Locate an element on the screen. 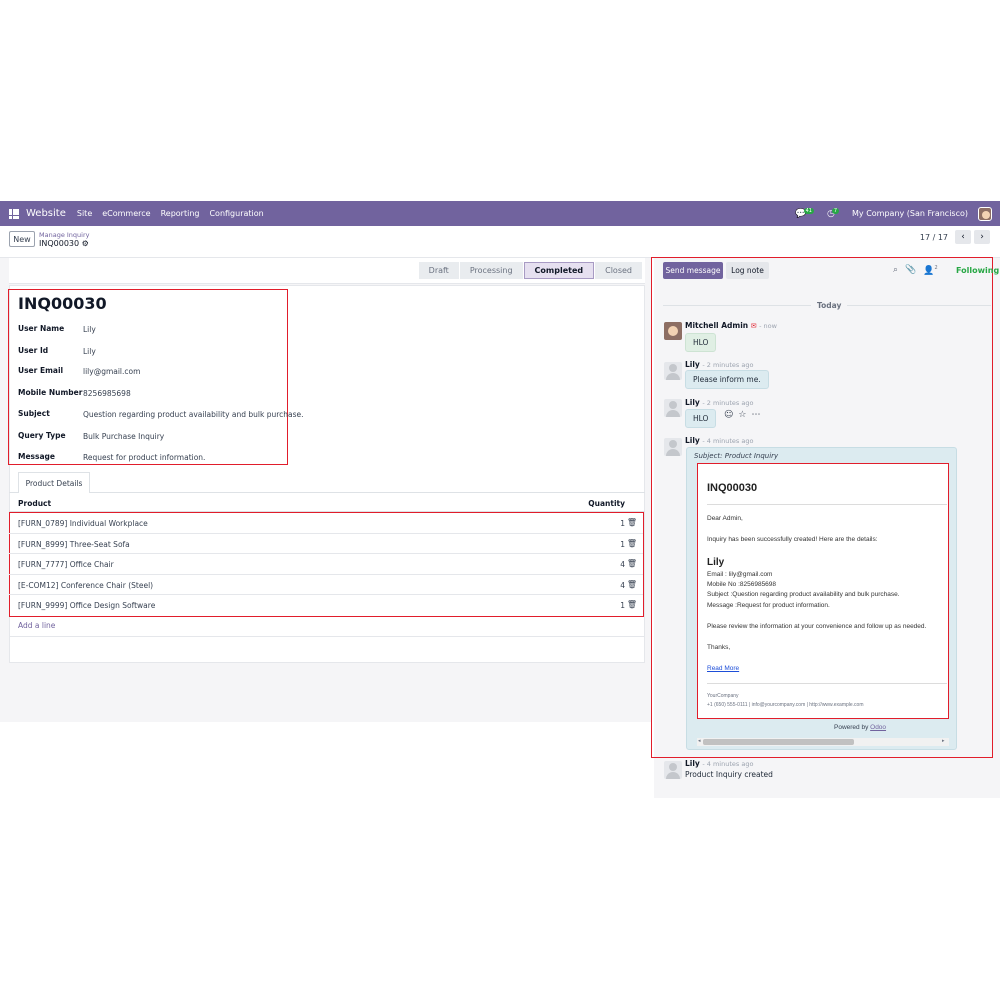  pager-value: 17 / 17 is located at coordinates (934, 237).